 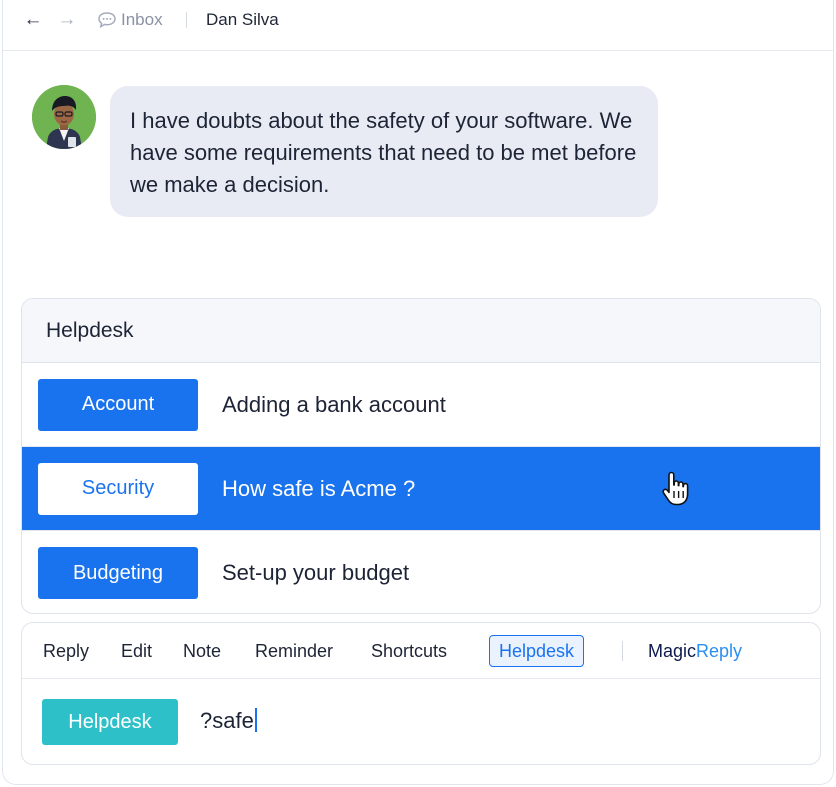 What do you see at coordinates (118, 404) in the screenshot?
I see `article-category-tag: Account` at bounding box center [118, 404].